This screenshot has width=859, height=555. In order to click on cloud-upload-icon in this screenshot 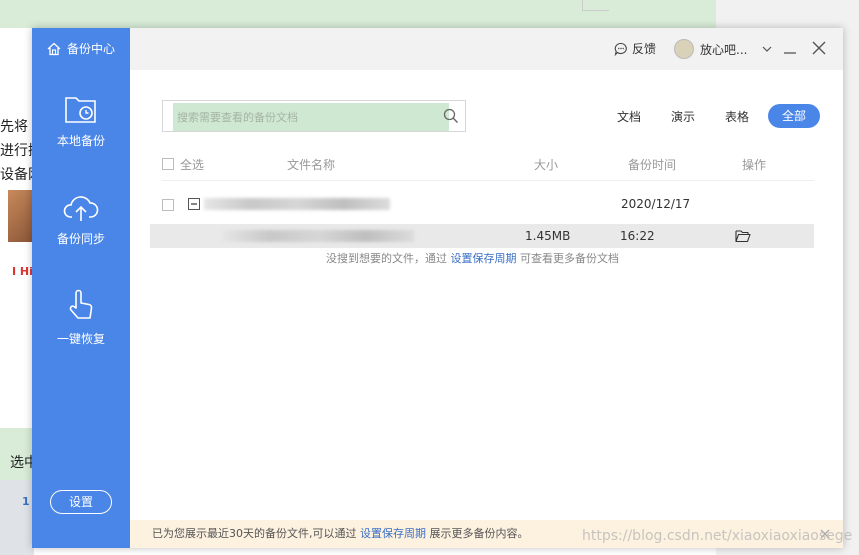, I will do `click(81, 208)`.